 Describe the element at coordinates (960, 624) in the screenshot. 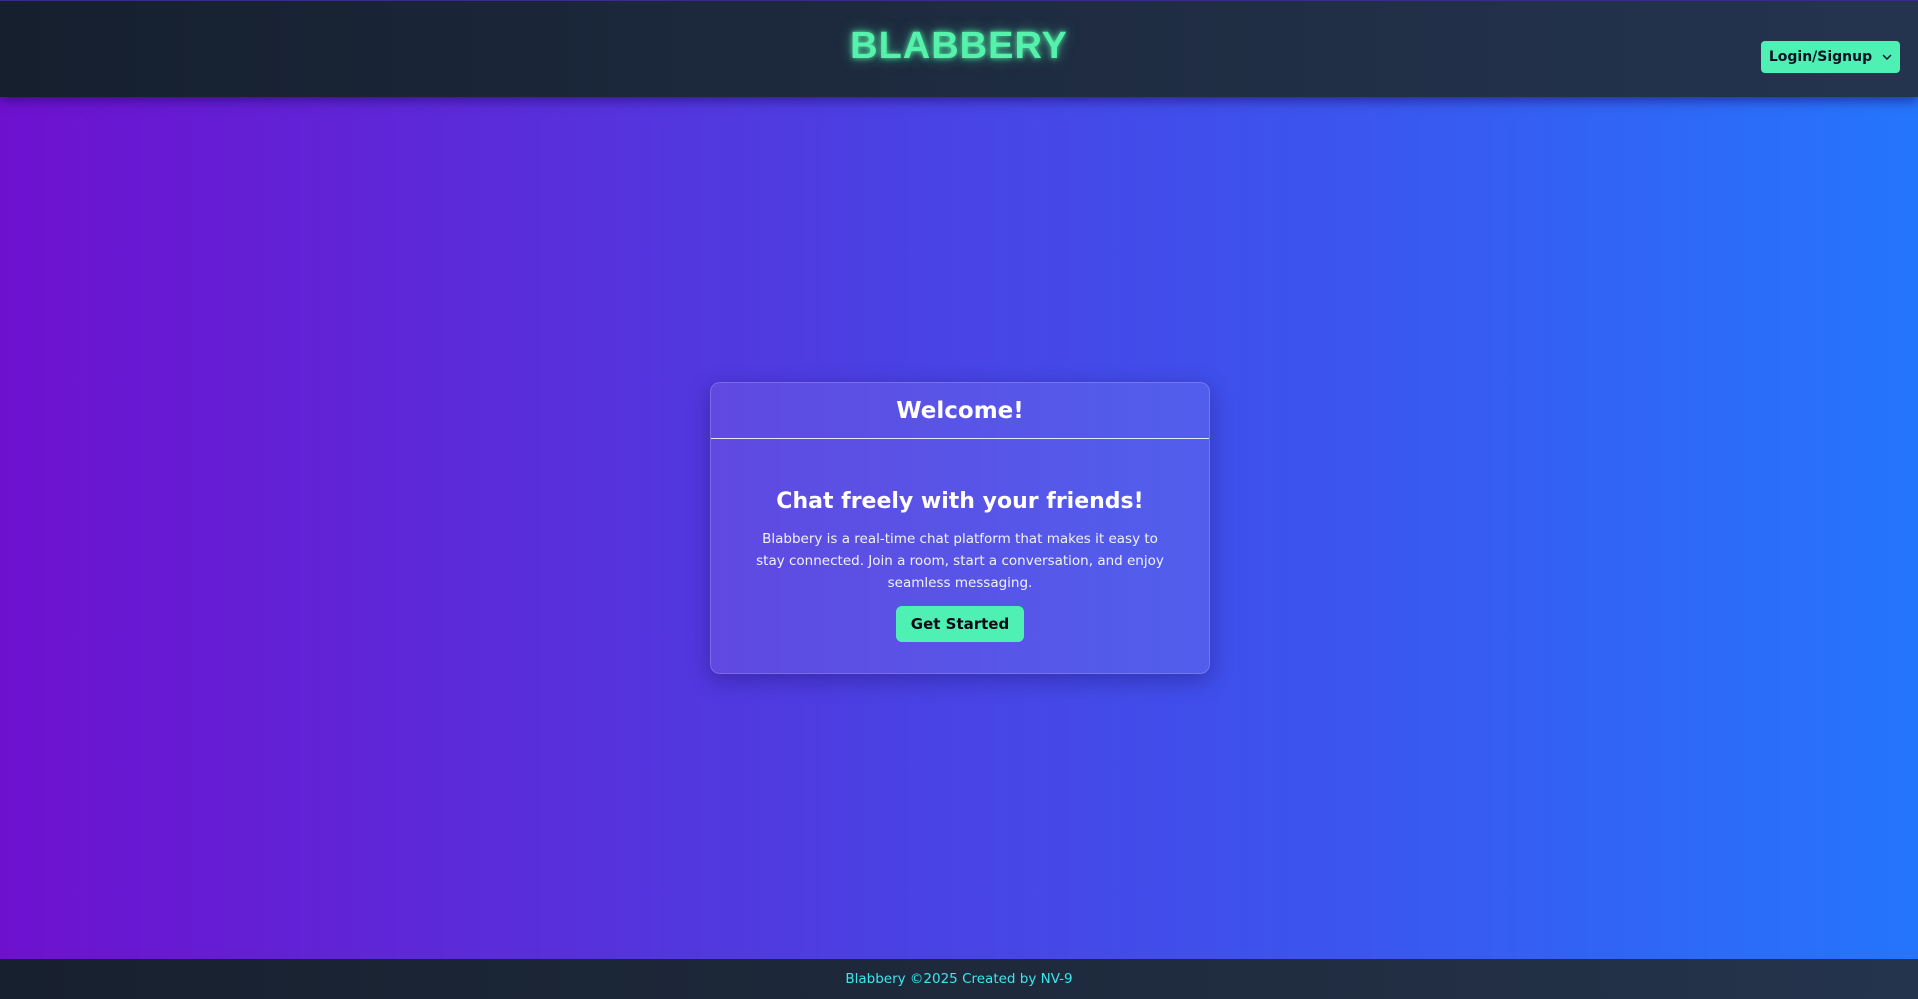

I see `get-started-button: Get Started` at that location.